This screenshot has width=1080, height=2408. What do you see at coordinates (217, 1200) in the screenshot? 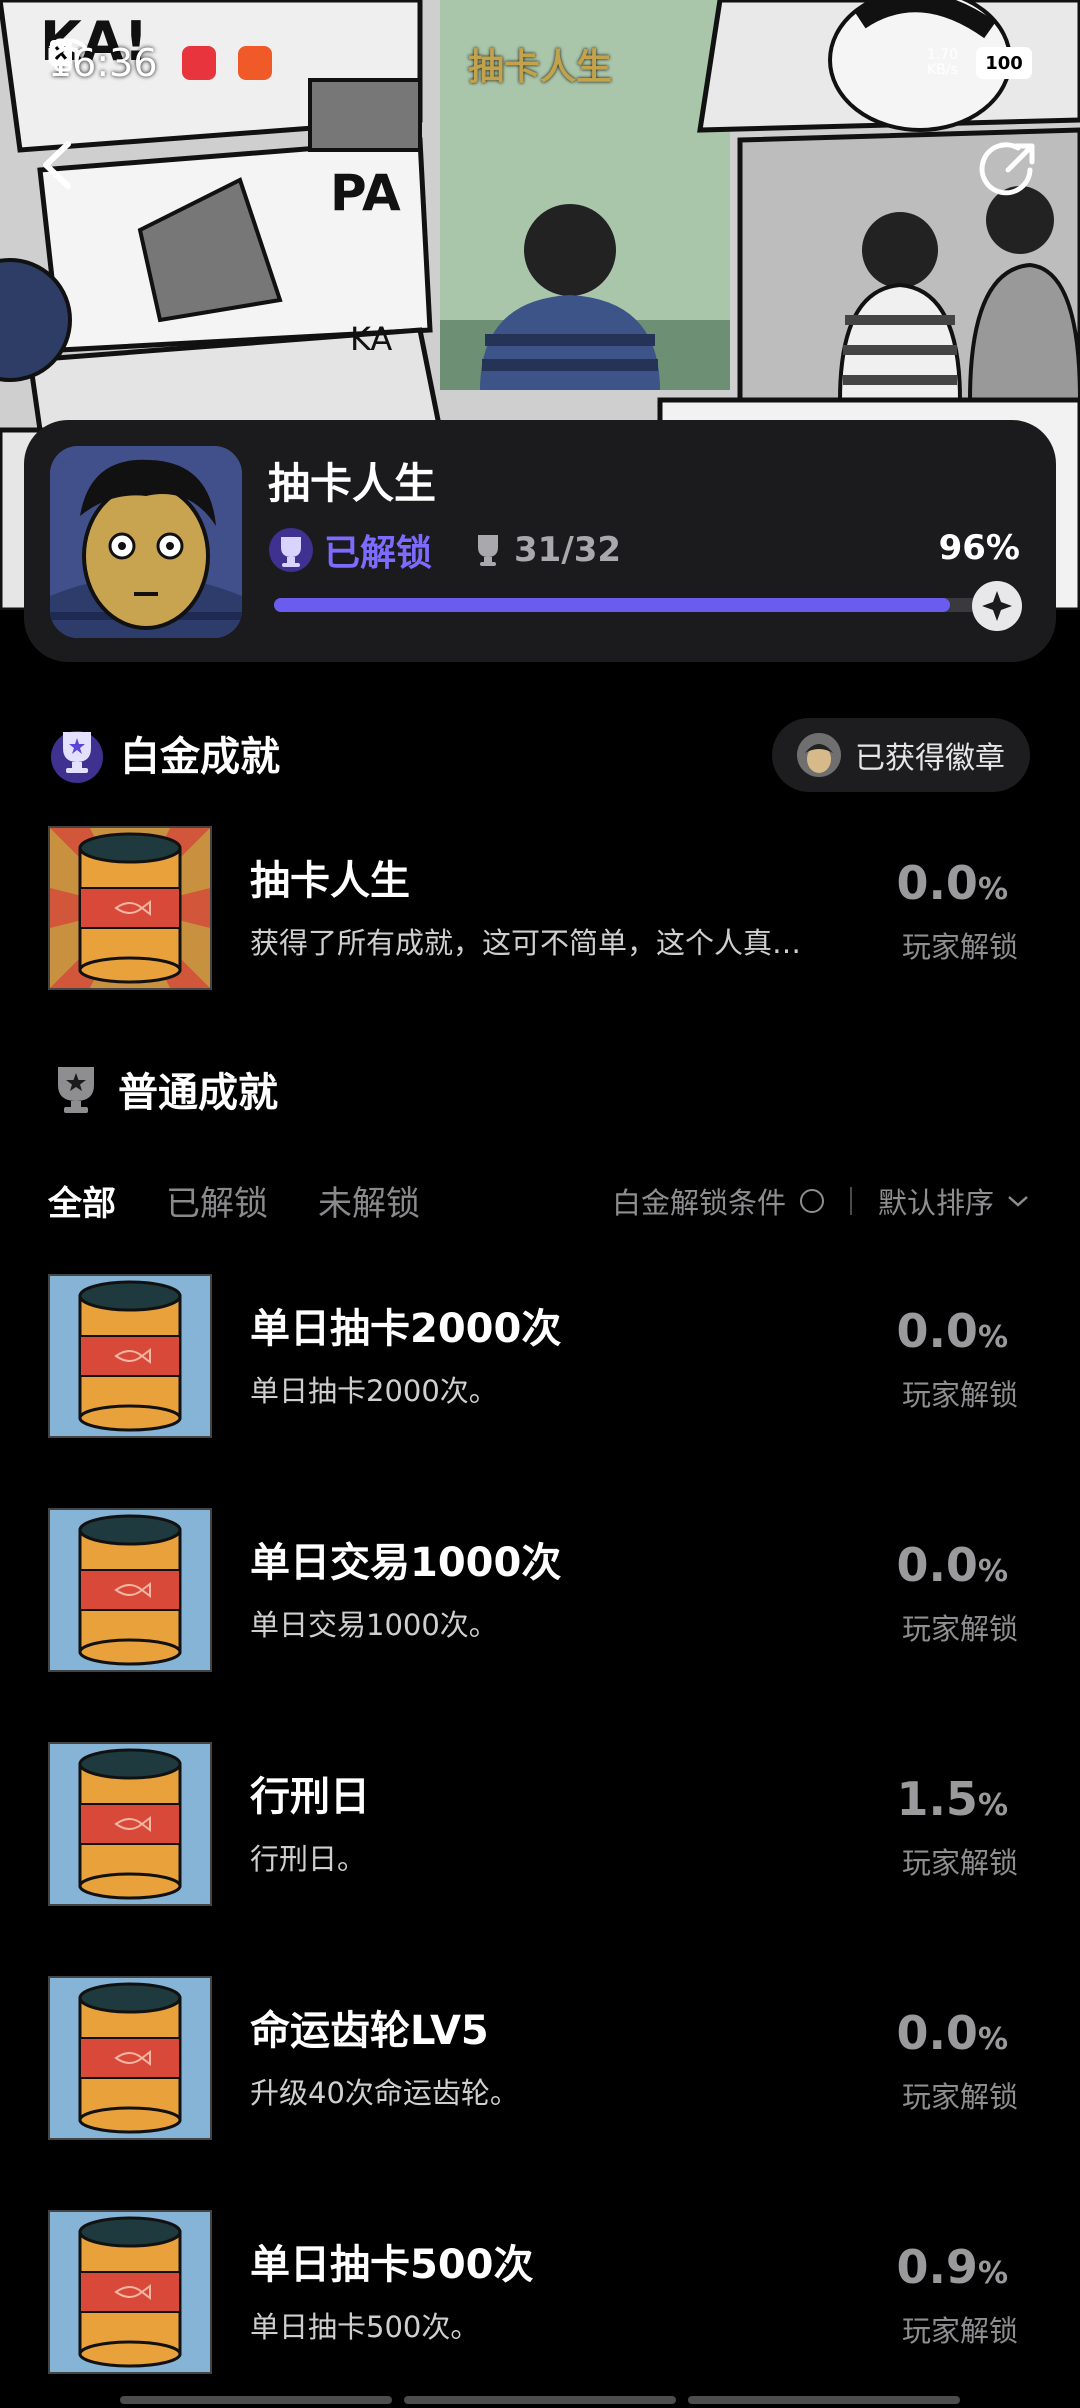
I see `tab-unlocked: 已解锁` at bounding box center [217, 1200].